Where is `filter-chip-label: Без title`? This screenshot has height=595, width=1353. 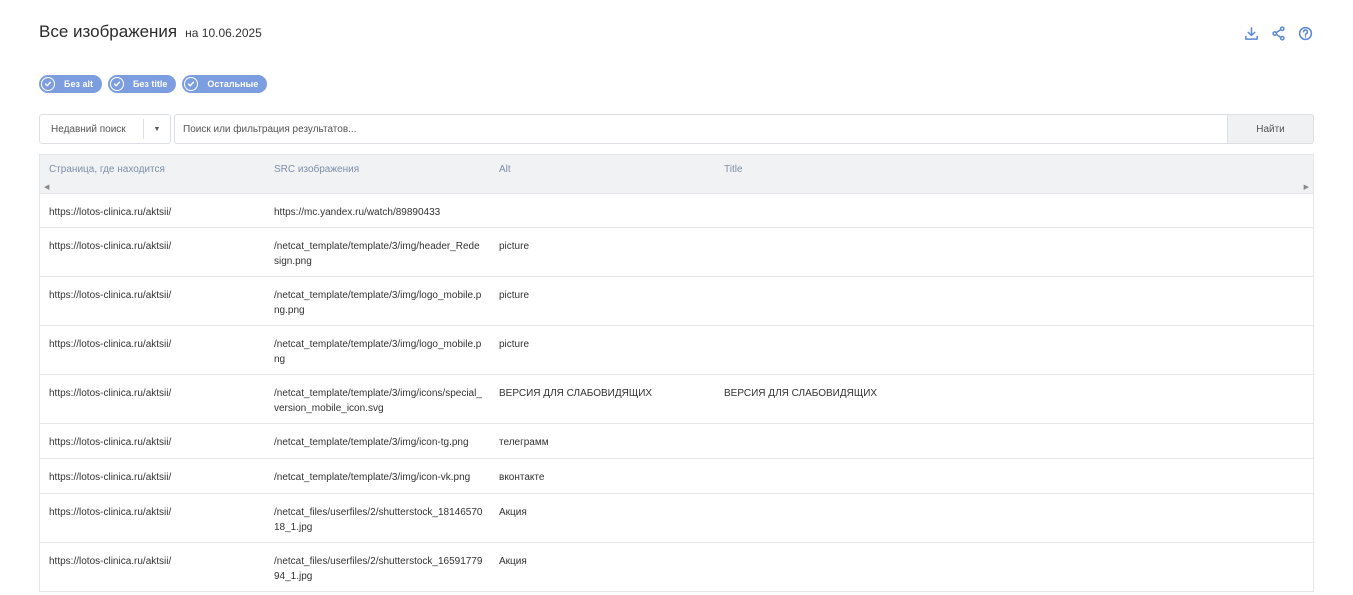
filter-chip-label: Без title is located at coordinates (150, 84).